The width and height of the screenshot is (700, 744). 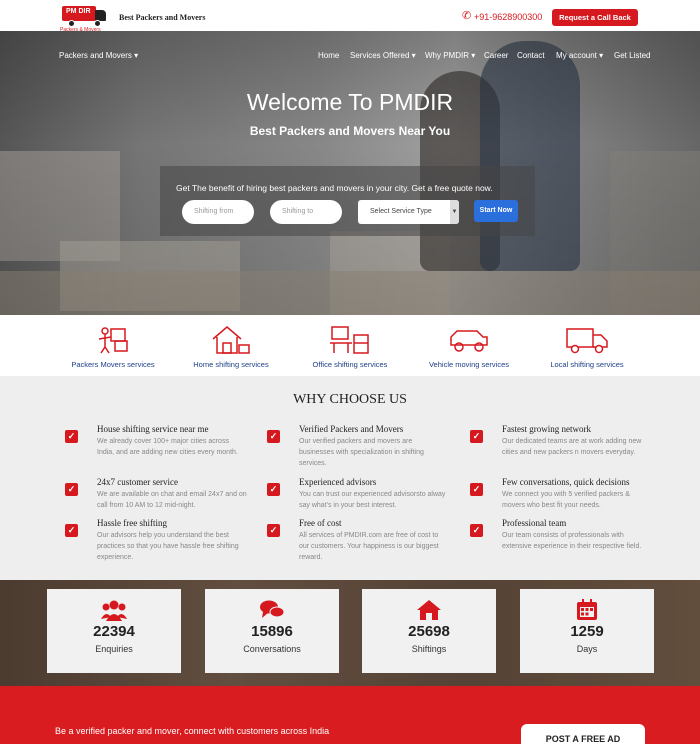 What do you see at coordinates (272, 649) in the screenshot?
I see `stat-label: Conversations` at bounding box center [272, 649].